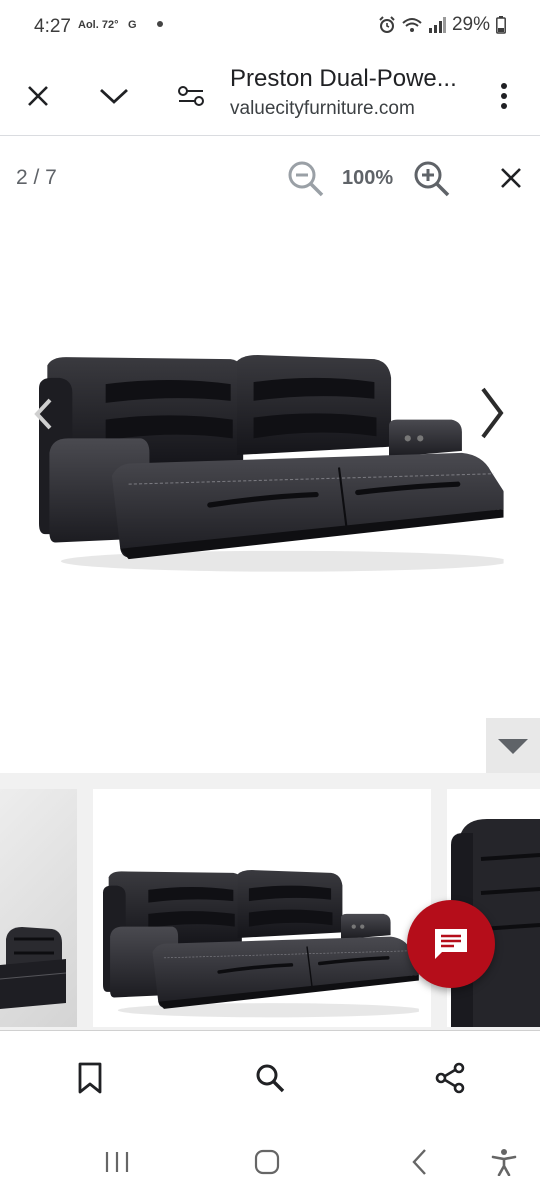 The image size is (540, 1200). I want to click on close-viewer-button, so click(511, 178).